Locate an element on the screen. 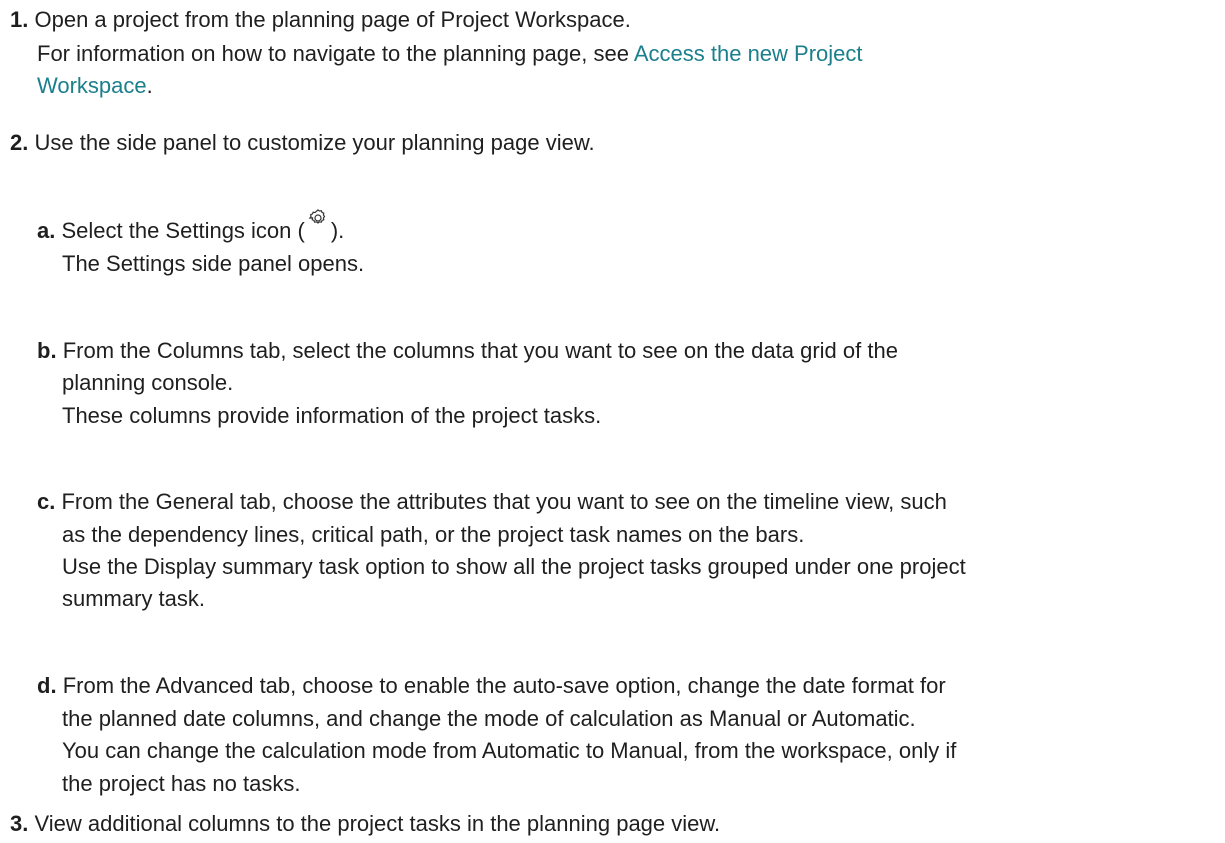  step-number: 1. is located at coordinates (19, 19).